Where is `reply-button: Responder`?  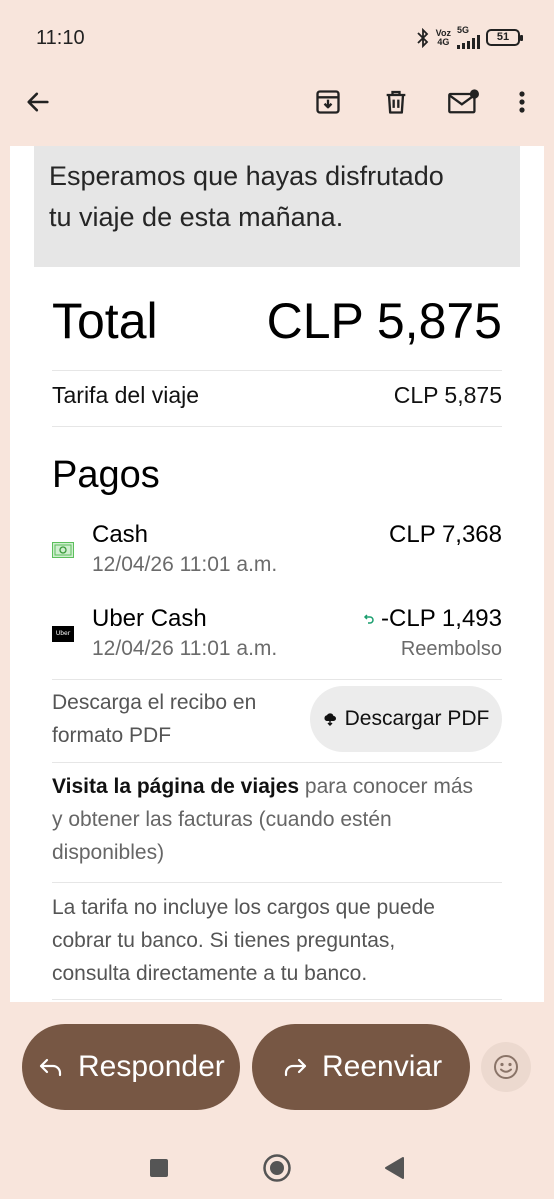 reply-button: Responder is located at coordinates (131, 1067).